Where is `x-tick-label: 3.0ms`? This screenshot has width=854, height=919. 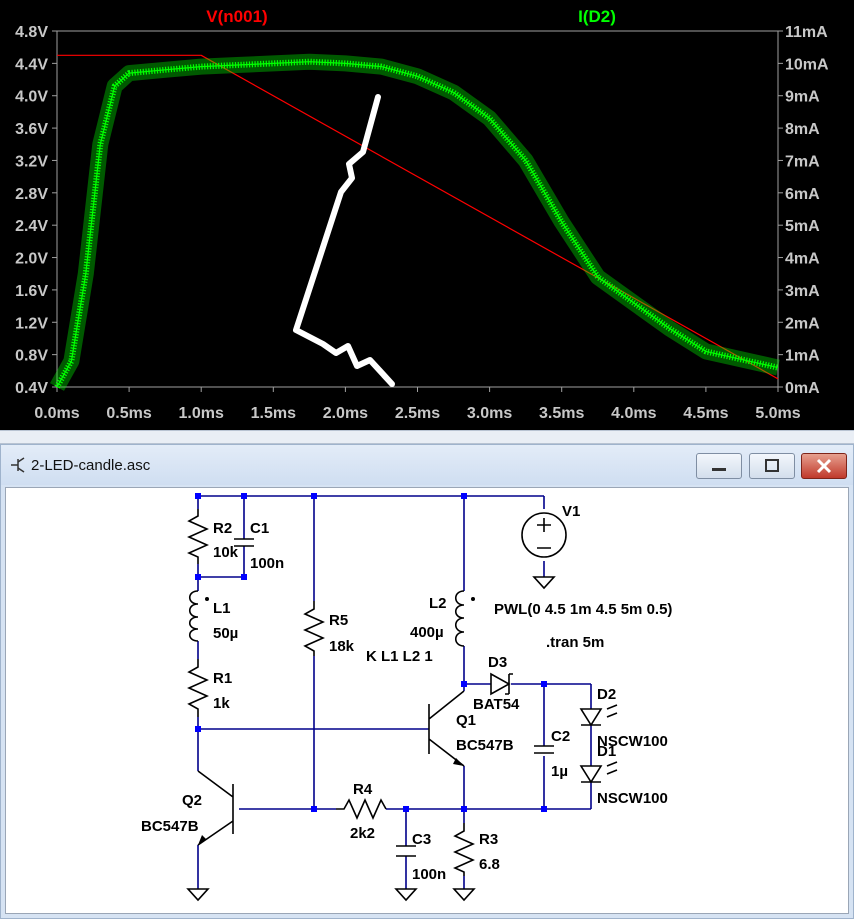
x-tick-label: 3.0ms is located at coordinates (489, 413).